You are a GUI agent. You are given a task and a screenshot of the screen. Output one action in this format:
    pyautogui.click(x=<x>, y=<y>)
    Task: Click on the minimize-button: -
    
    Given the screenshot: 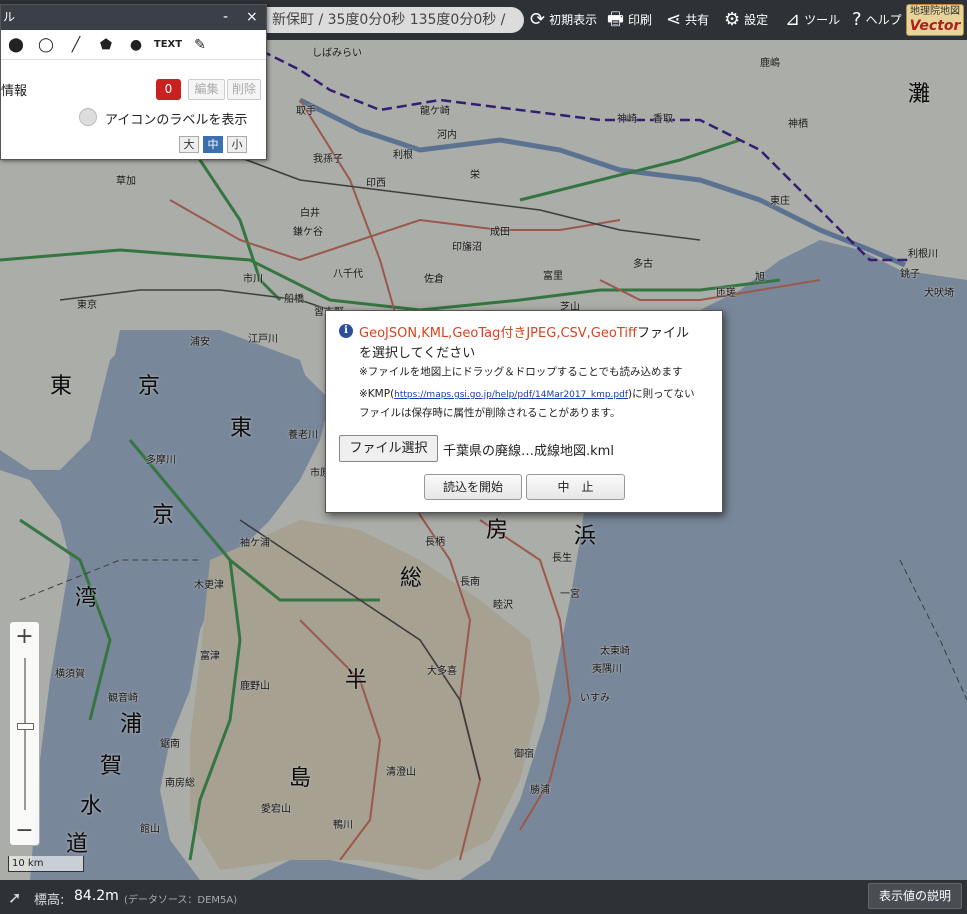 What is the action you would take?
    pyautogui.click(x=225, y=17)
    